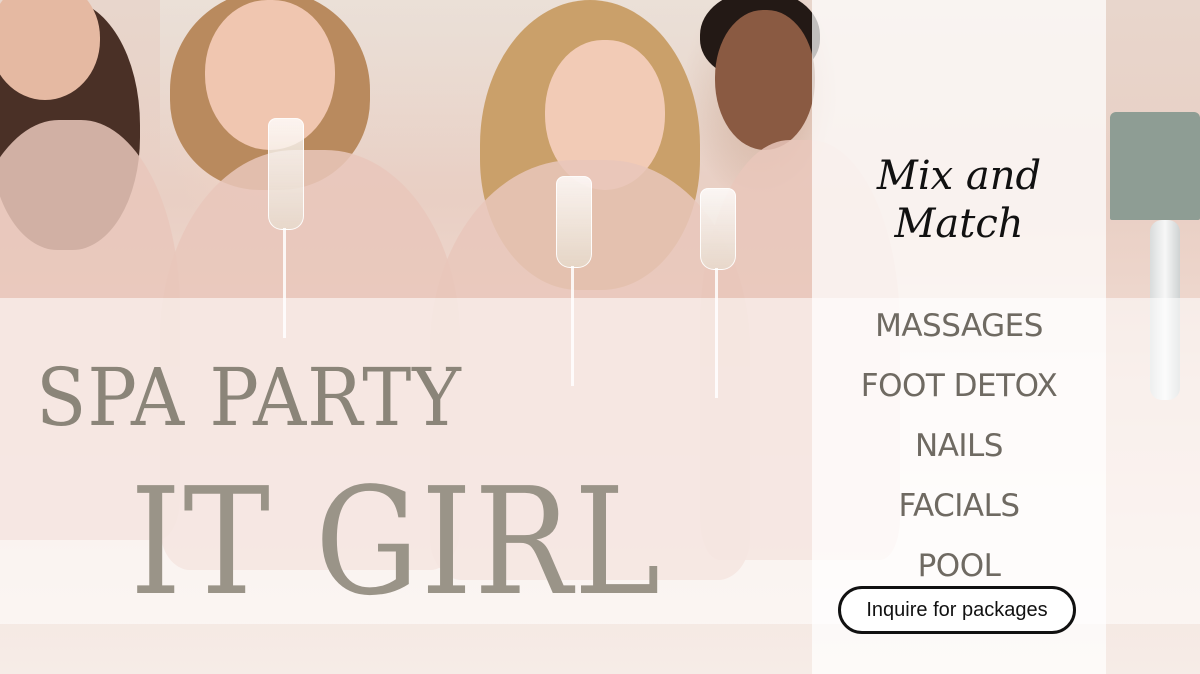 This screenshot has width=1200, height=674. I want to click on woman-4-face, so click(765, 80).